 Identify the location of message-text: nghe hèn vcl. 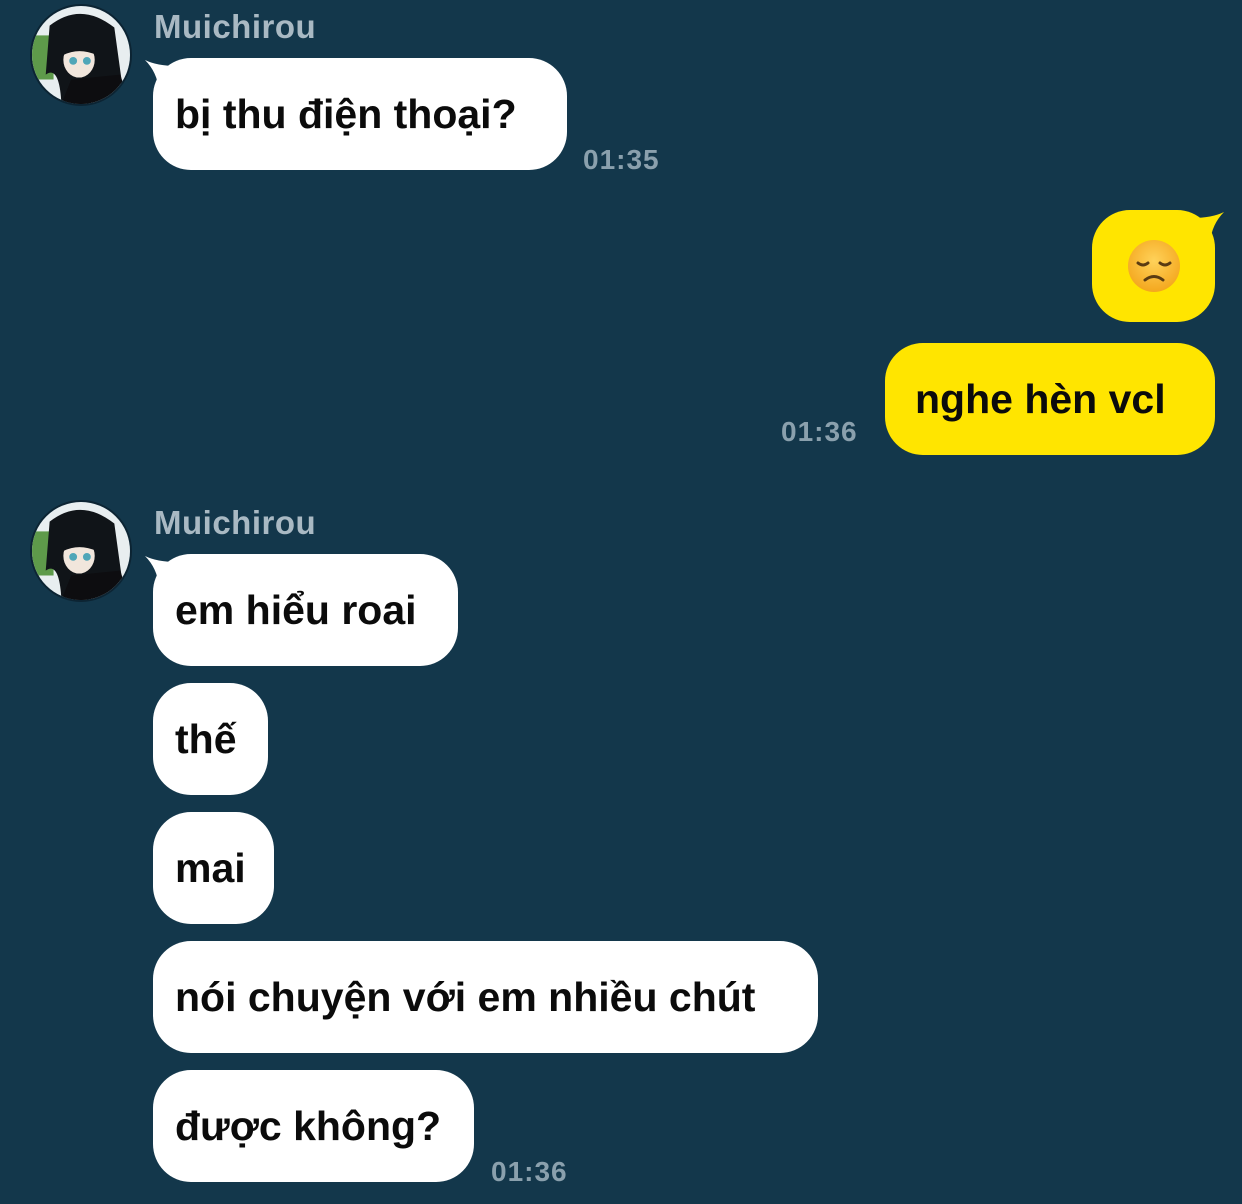
(1040, 398).